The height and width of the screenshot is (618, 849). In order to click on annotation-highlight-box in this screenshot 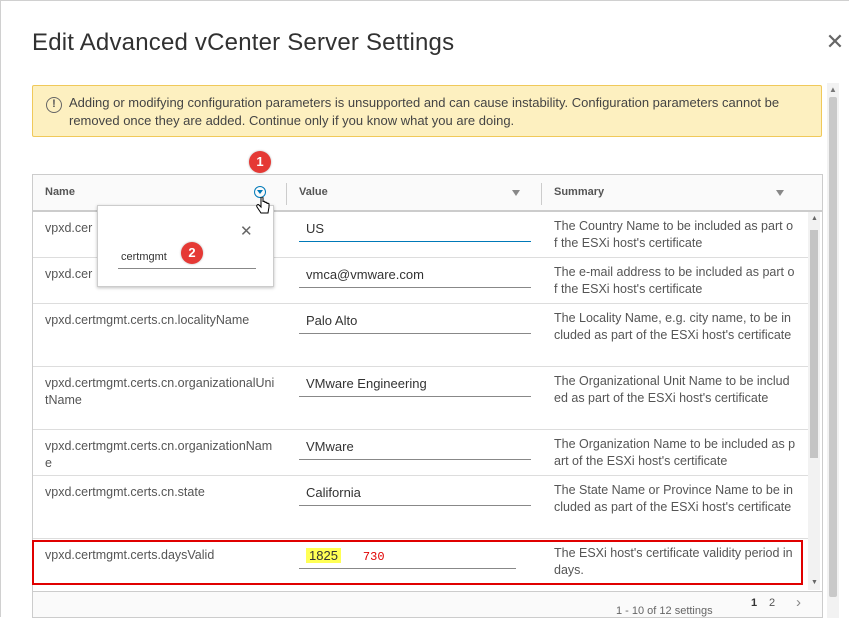, I will do `click(417, 562)`.